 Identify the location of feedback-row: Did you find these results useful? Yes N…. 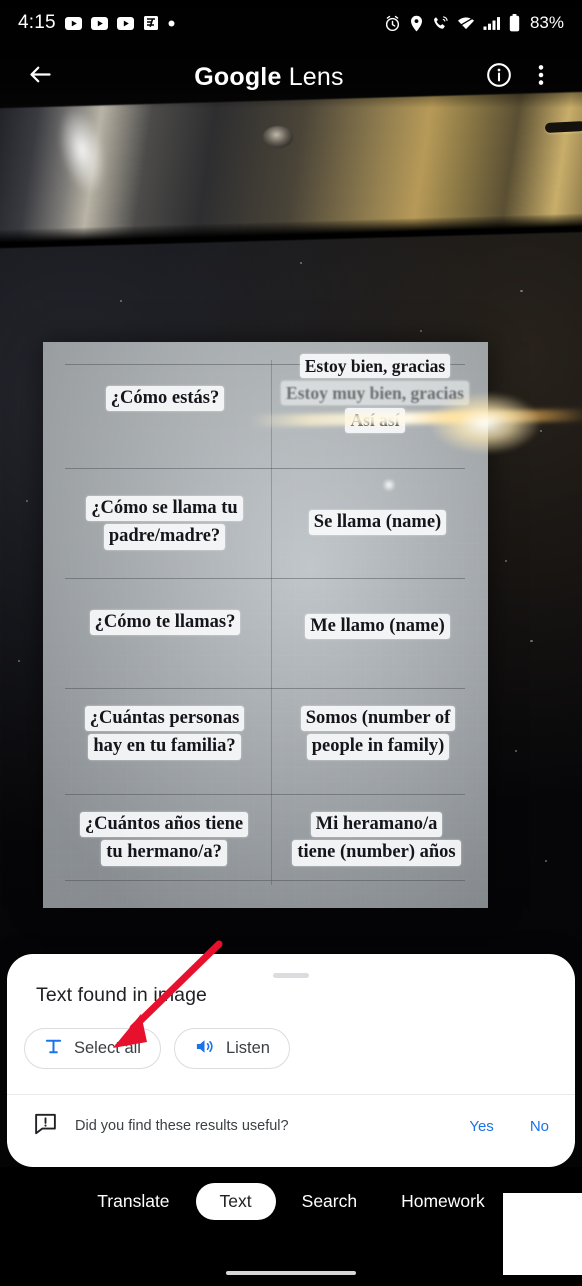
(291, 1126).